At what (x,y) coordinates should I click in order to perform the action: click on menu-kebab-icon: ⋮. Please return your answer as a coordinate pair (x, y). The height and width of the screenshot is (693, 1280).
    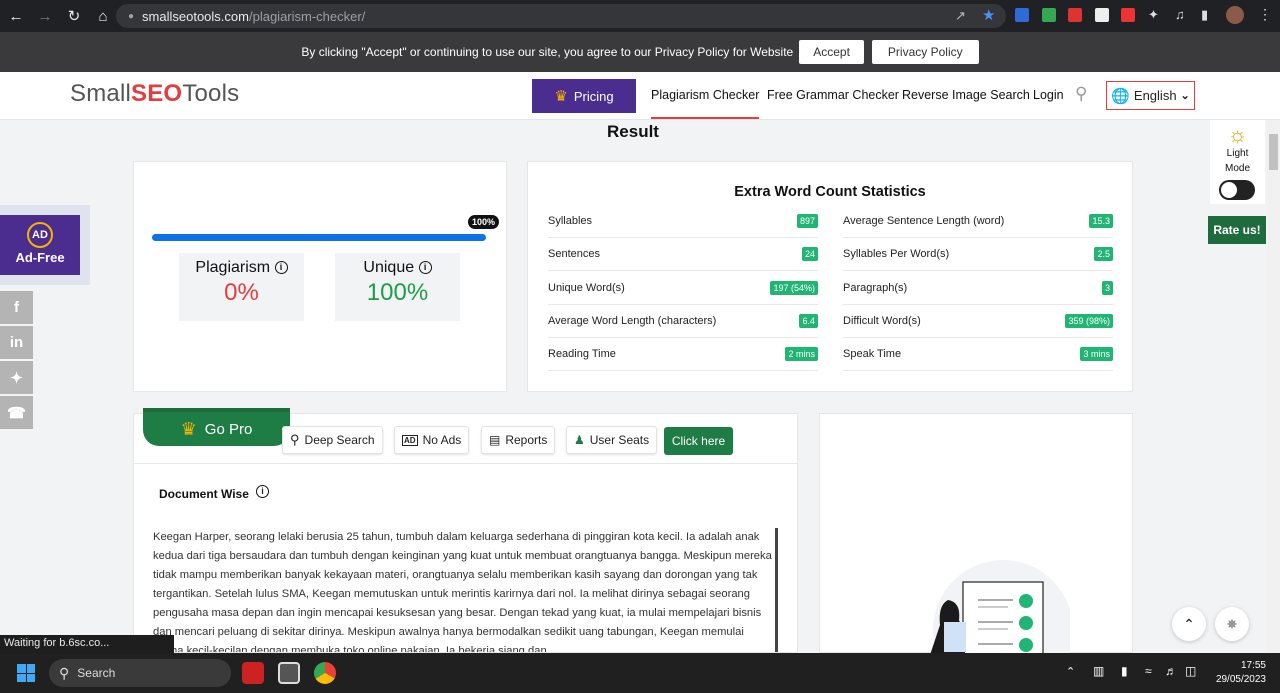
    Looking at the image, I should click on (1265, 14).